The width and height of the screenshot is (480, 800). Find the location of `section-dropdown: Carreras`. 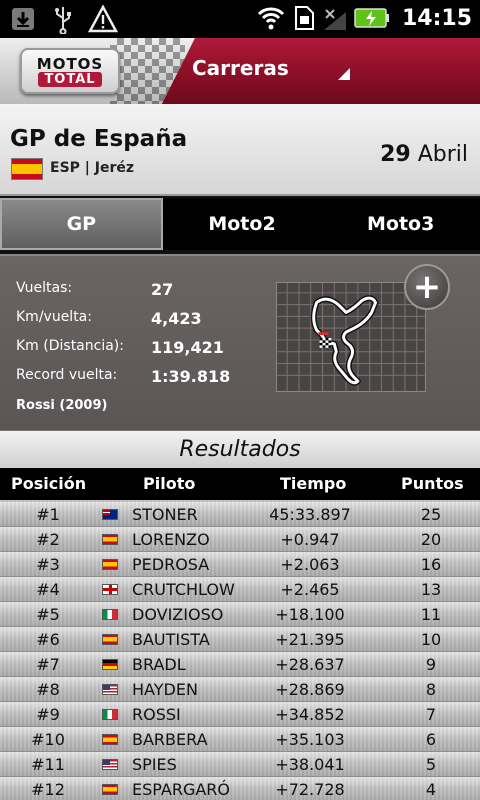

section-dropdown: Carreras is located at coordinates (240, 68).